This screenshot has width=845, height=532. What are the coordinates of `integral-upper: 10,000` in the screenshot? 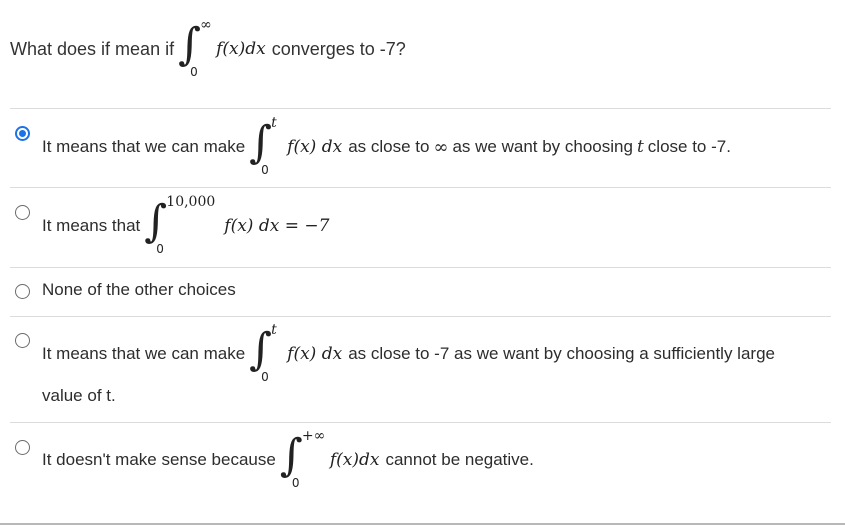 It's located at (191, 202).